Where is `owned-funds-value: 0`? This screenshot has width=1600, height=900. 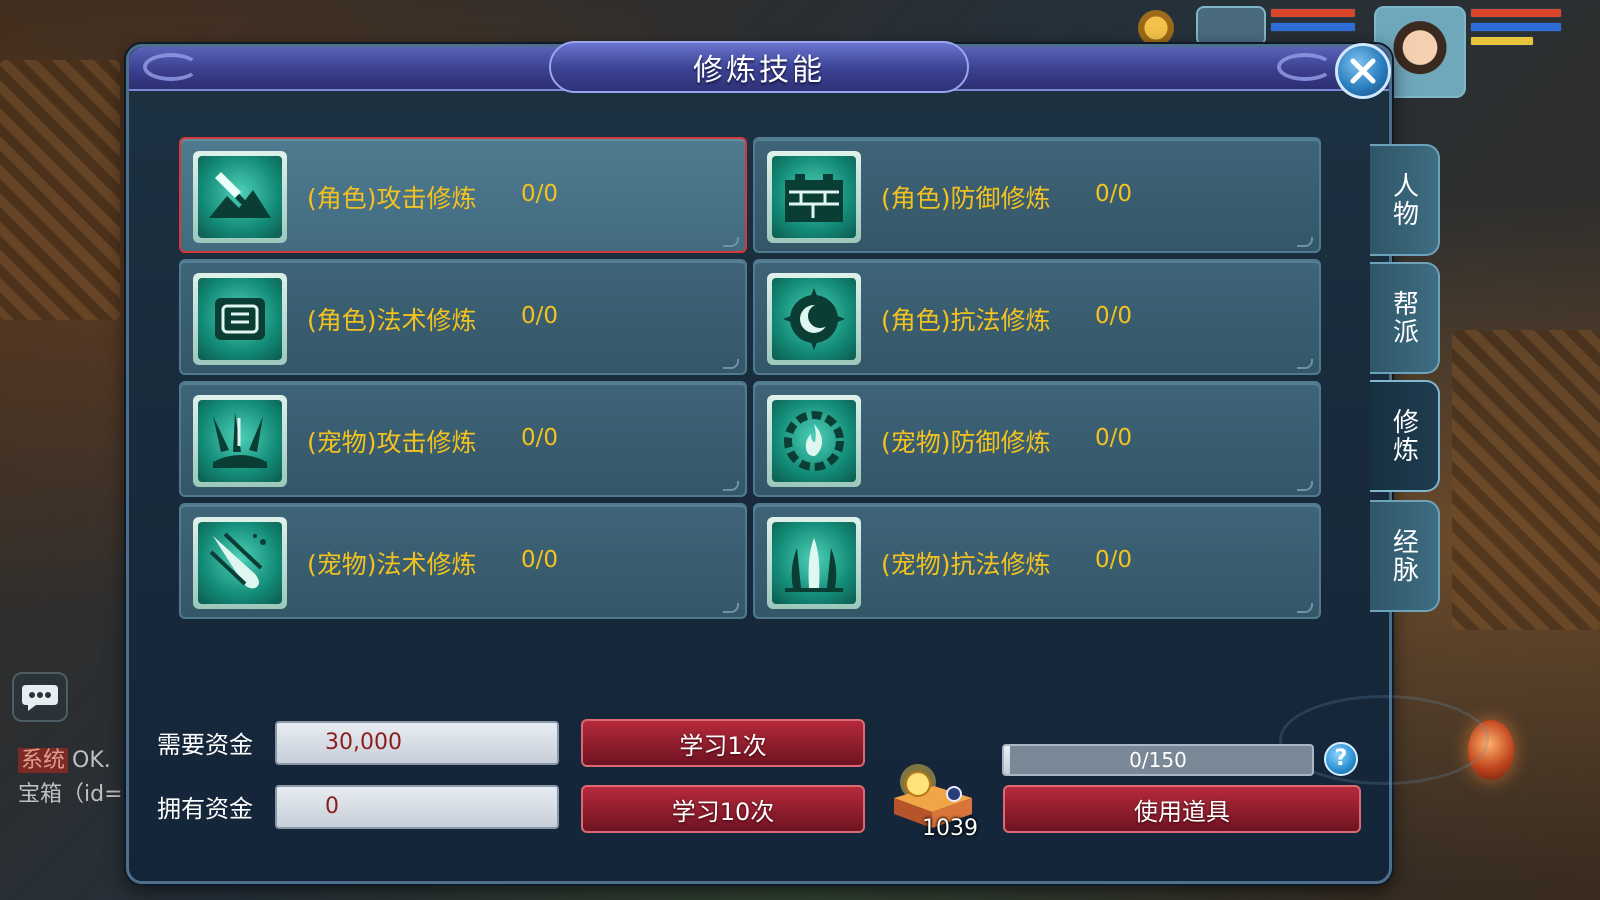 owned-funds-value: 0 is located at coordinates (417, 807).